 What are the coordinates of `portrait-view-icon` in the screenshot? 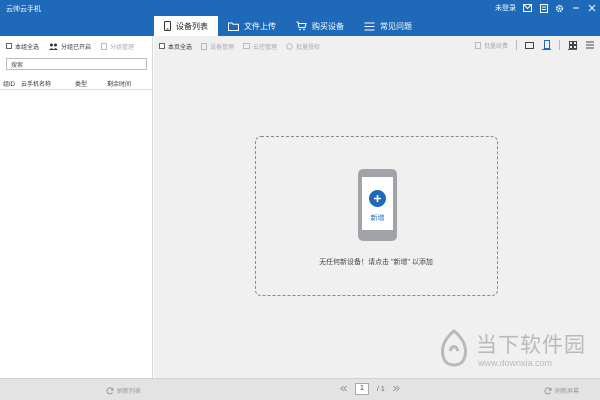 It's located at (546, 45).